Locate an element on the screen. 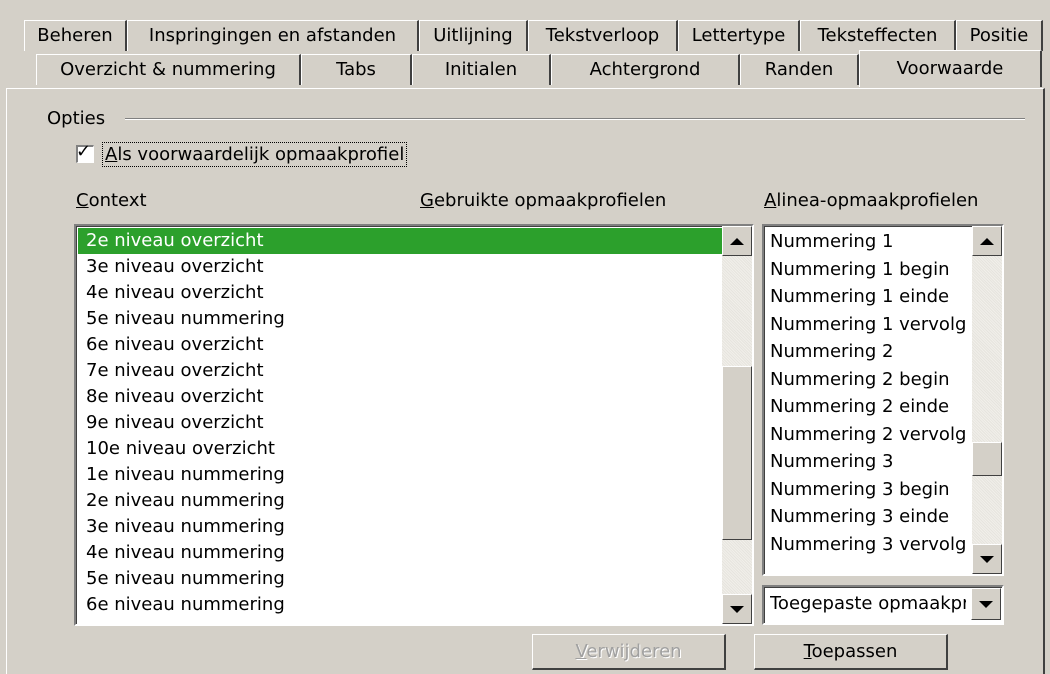 The height and width of the screenshot is (674, 1050). remove-button: Verwijderen is located at coordinates (629, 652).